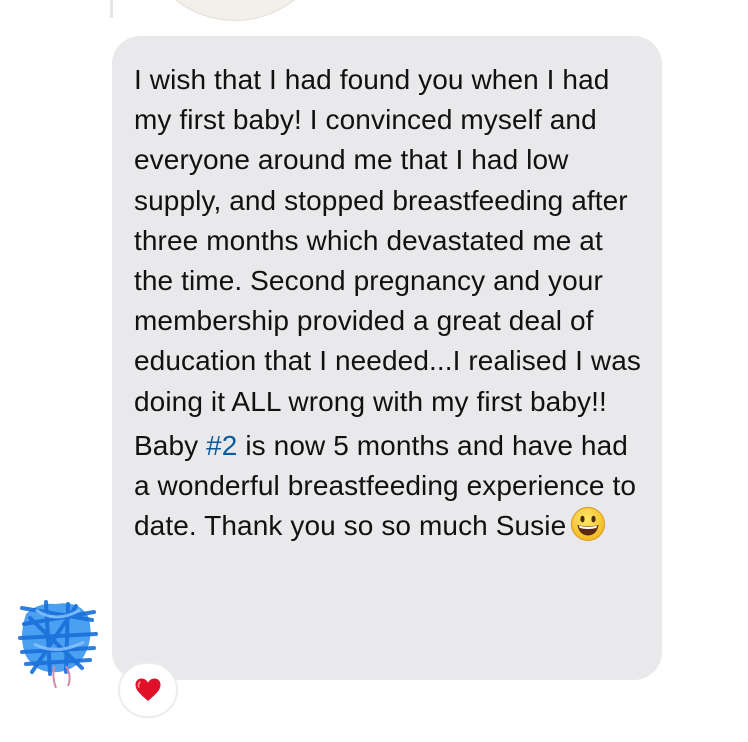  I want to click on message-text: Baby, so click(170, 445).